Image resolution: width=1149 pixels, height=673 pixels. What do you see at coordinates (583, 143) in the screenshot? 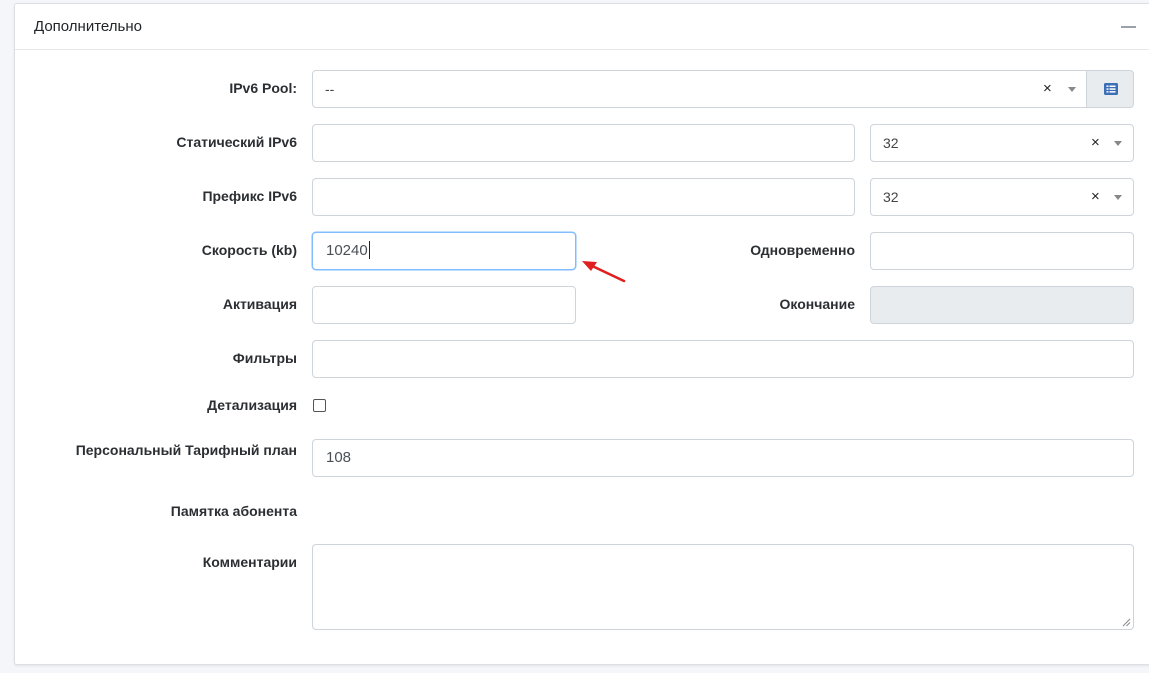
I see `static-ipv6-input` at bounding box center [583, 143].